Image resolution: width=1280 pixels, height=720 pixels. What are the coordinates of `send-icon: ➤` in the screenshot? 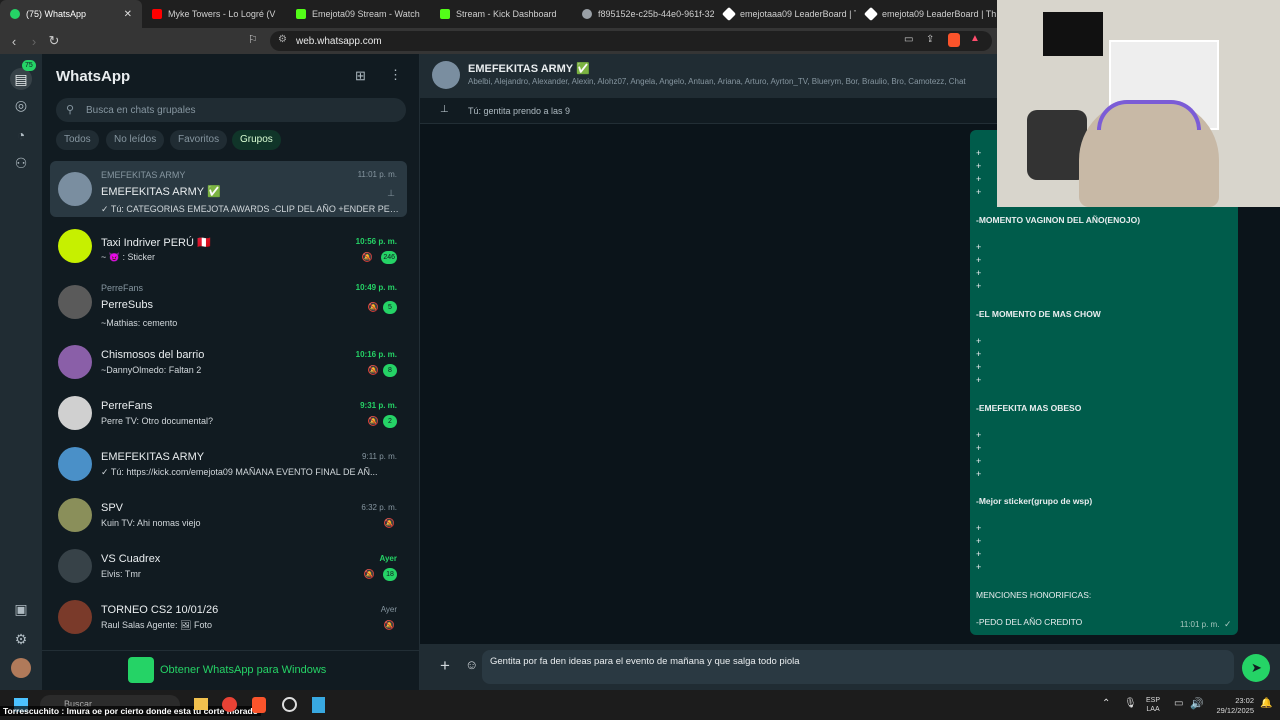 It's located at (1256, 667).